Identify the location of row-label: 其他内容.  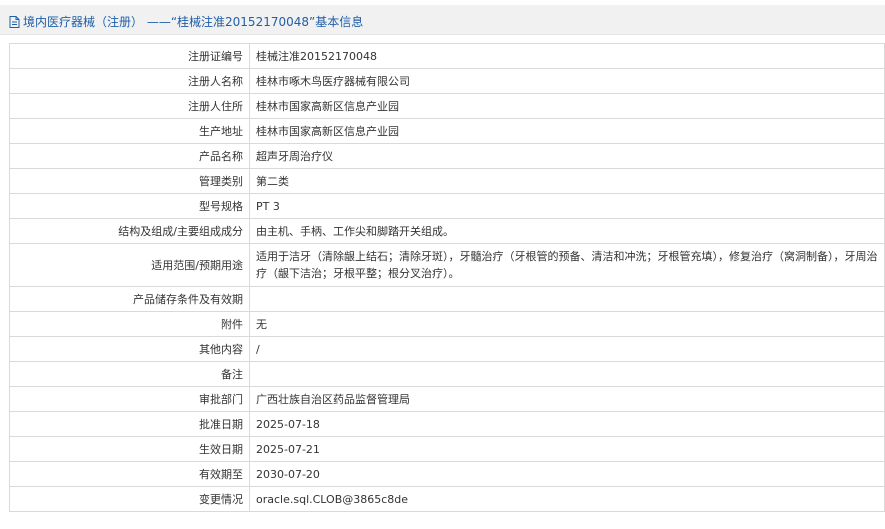
(129, 349).